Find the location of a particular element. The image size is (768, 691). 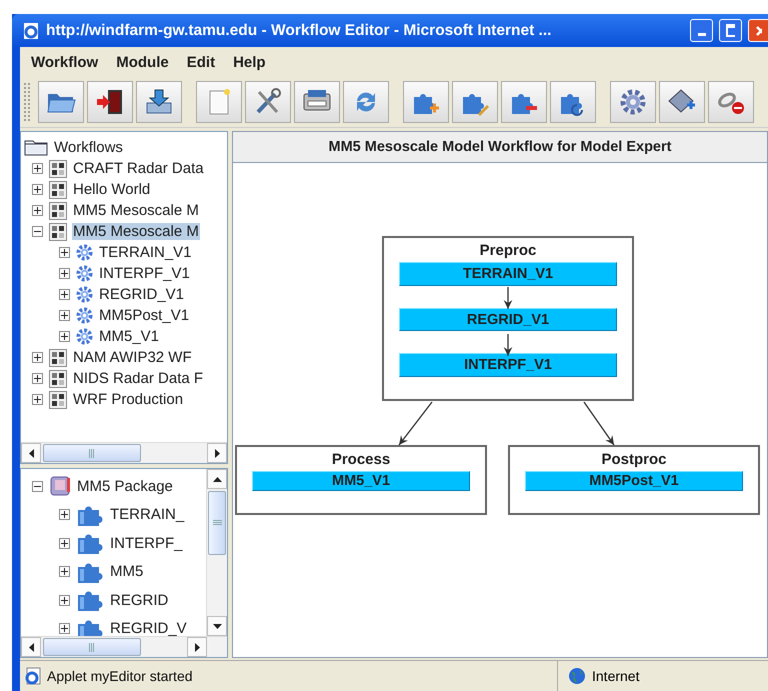

close-icon is located at coordinates (758, 30).